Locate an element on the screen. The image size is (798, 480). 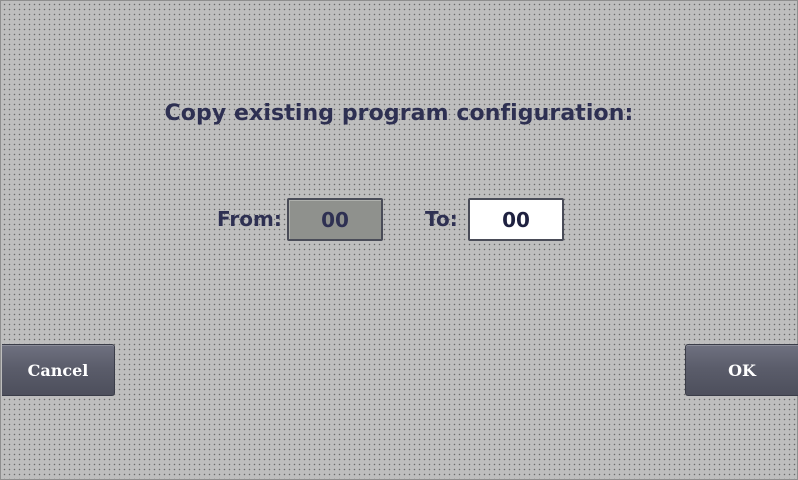
to-label: To: is located at coordinates (441, 219).